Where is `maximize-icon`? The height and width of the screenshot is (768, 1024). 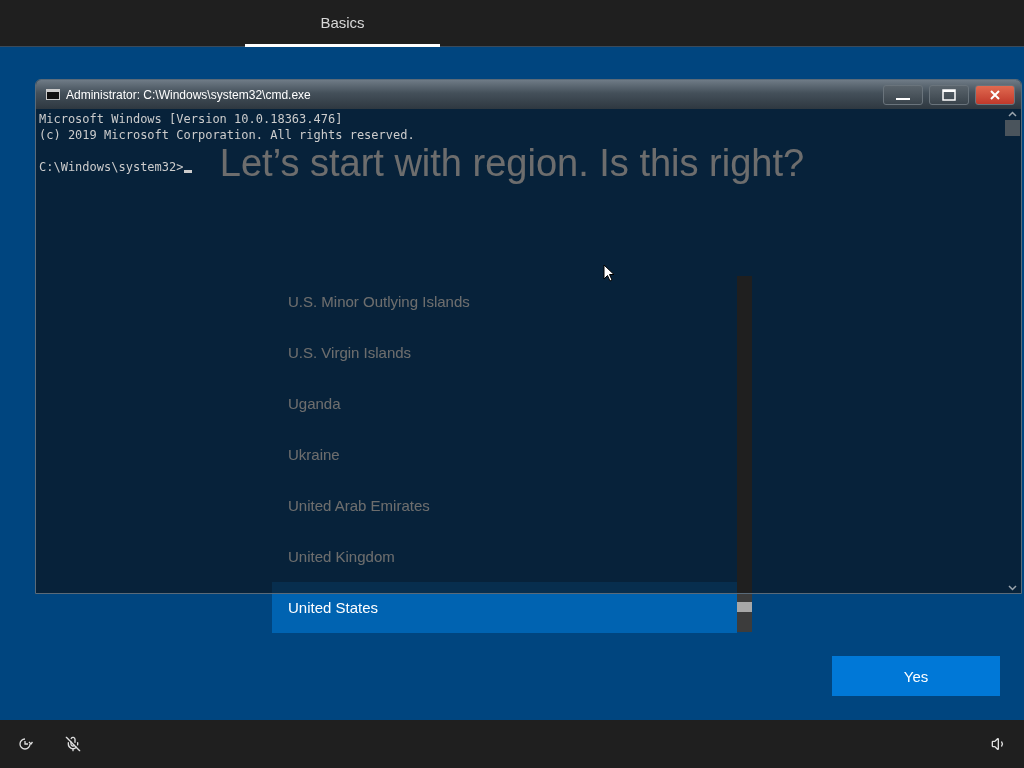 maximize-icon is located at coordinates (949, 94).